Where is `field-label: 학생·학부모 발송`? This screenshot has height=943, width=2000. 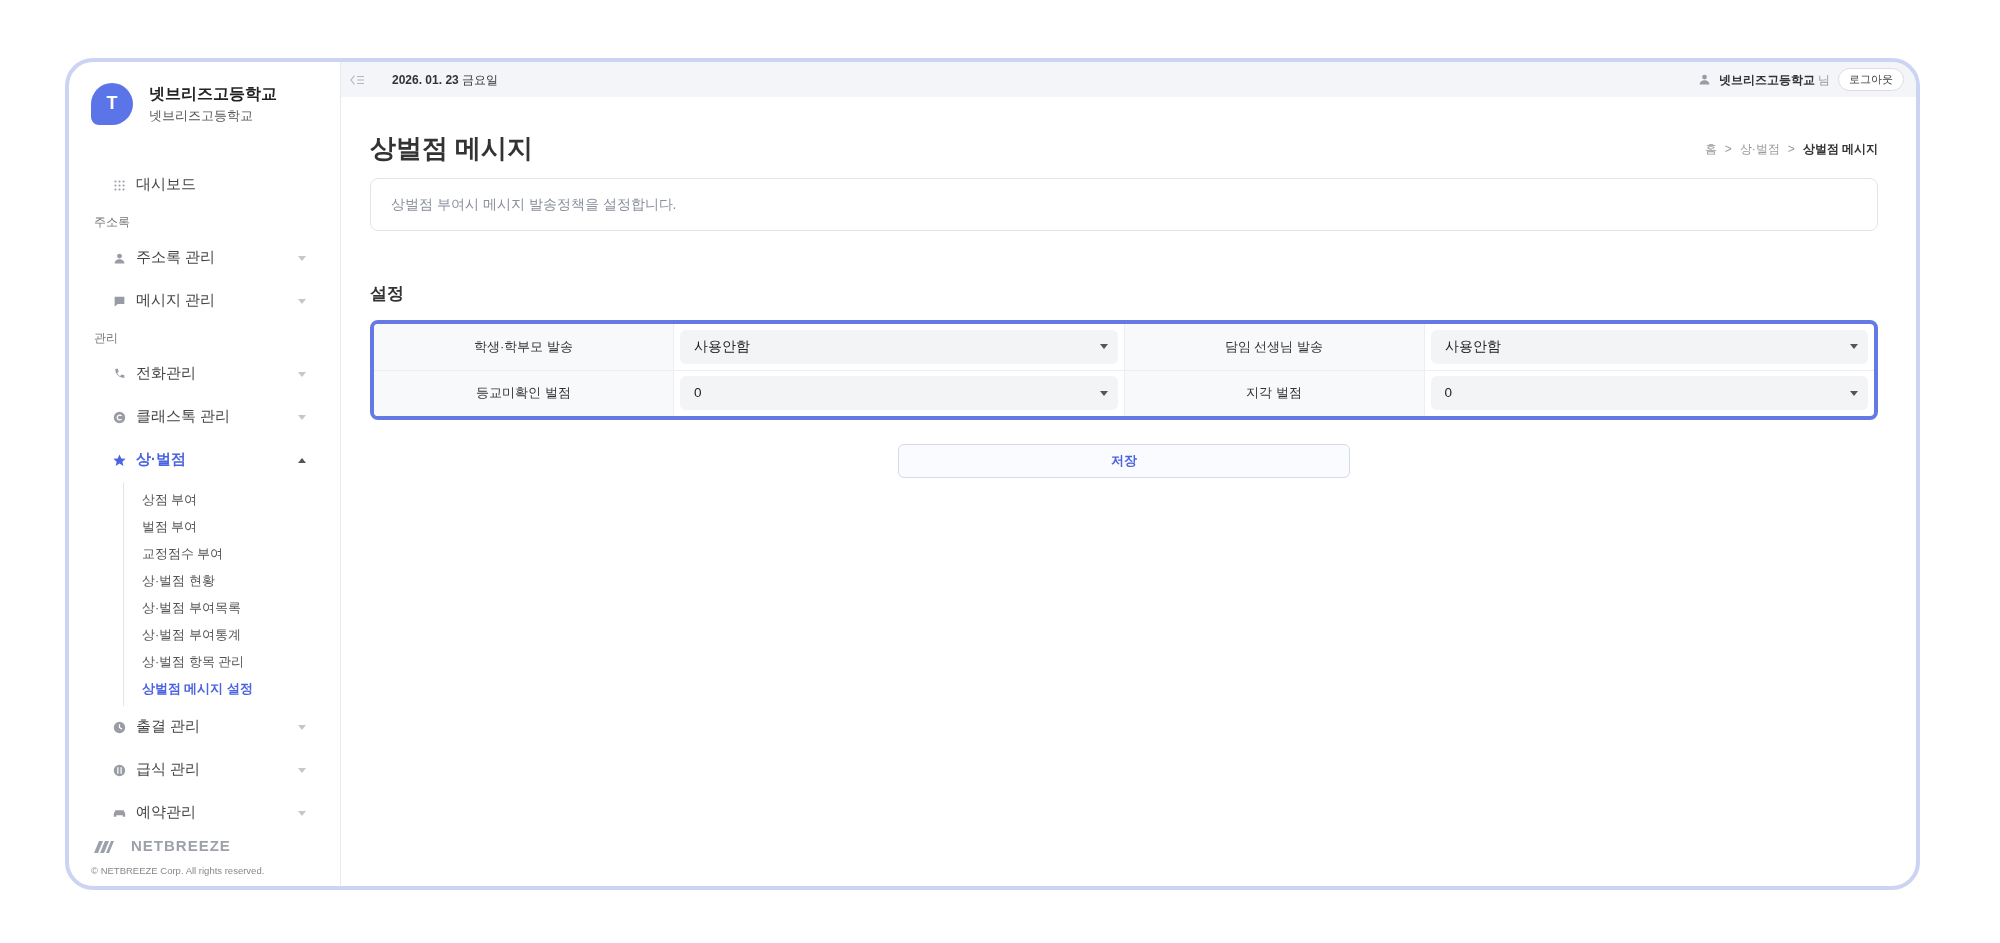
field-label: 학생·학부모 발송 is located at coordinates (524, 346).